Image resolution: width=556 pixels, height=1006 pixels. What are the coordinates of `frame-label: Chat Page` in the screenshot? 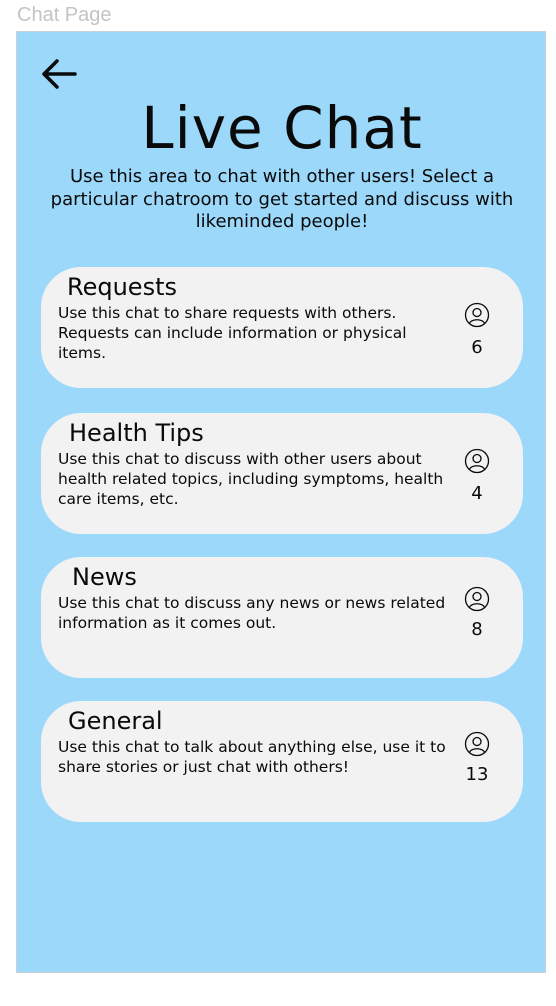 It's located at (64, 15).